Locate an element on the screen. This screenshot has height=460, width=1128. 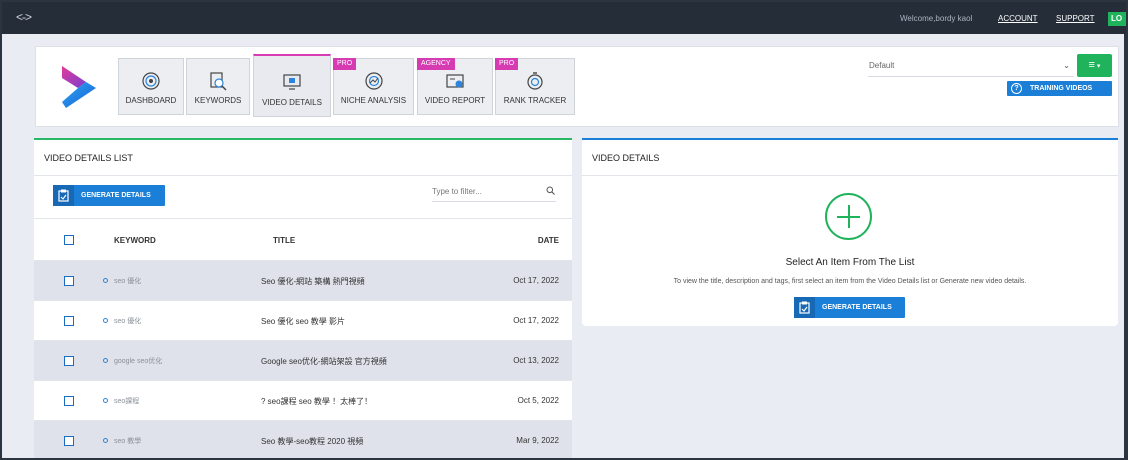
project-select: Default ⌄ is located at coordinates (971, 66).